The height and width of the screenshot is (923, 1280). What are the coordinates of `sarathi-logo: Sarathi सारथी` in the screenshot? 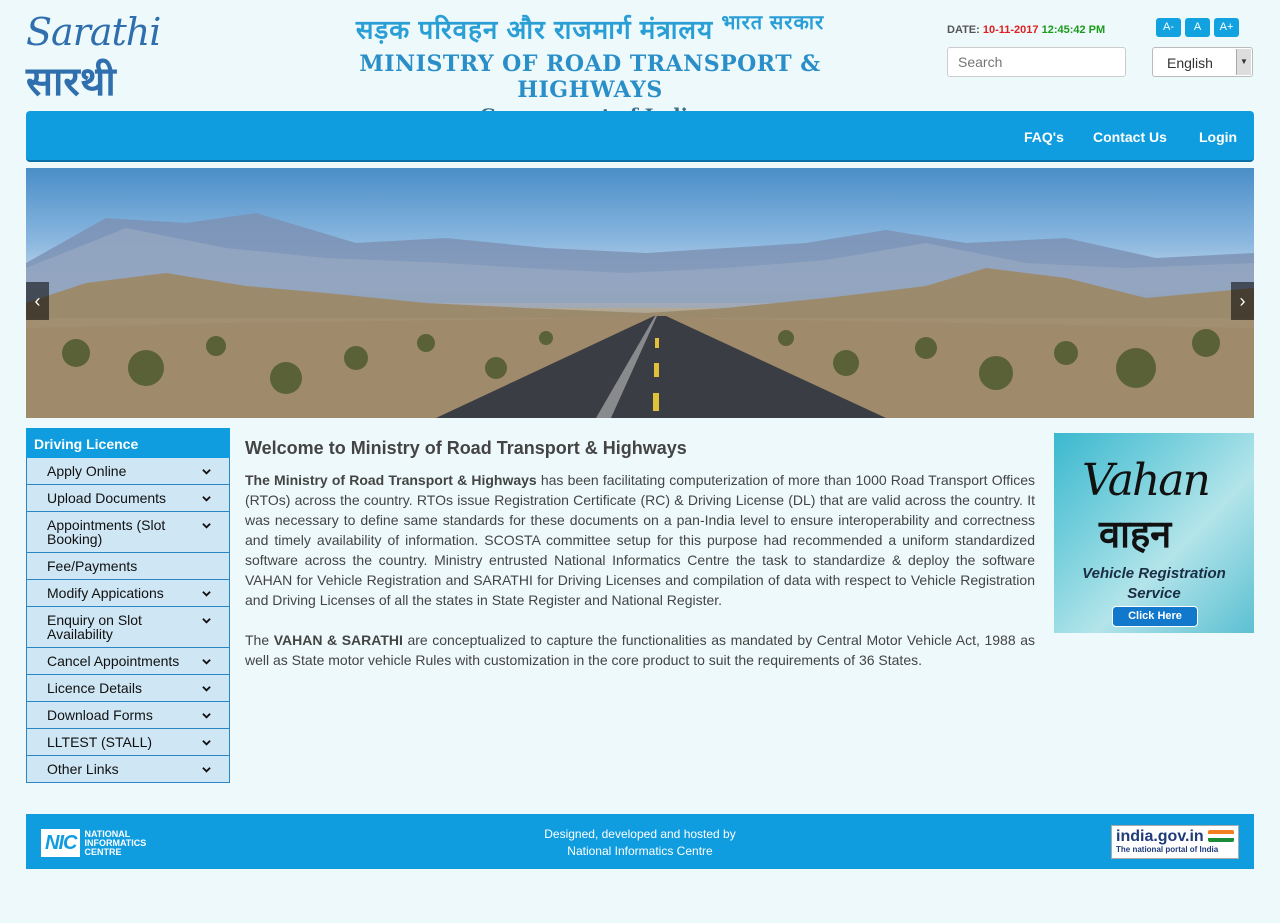 It's located at (93, 57).